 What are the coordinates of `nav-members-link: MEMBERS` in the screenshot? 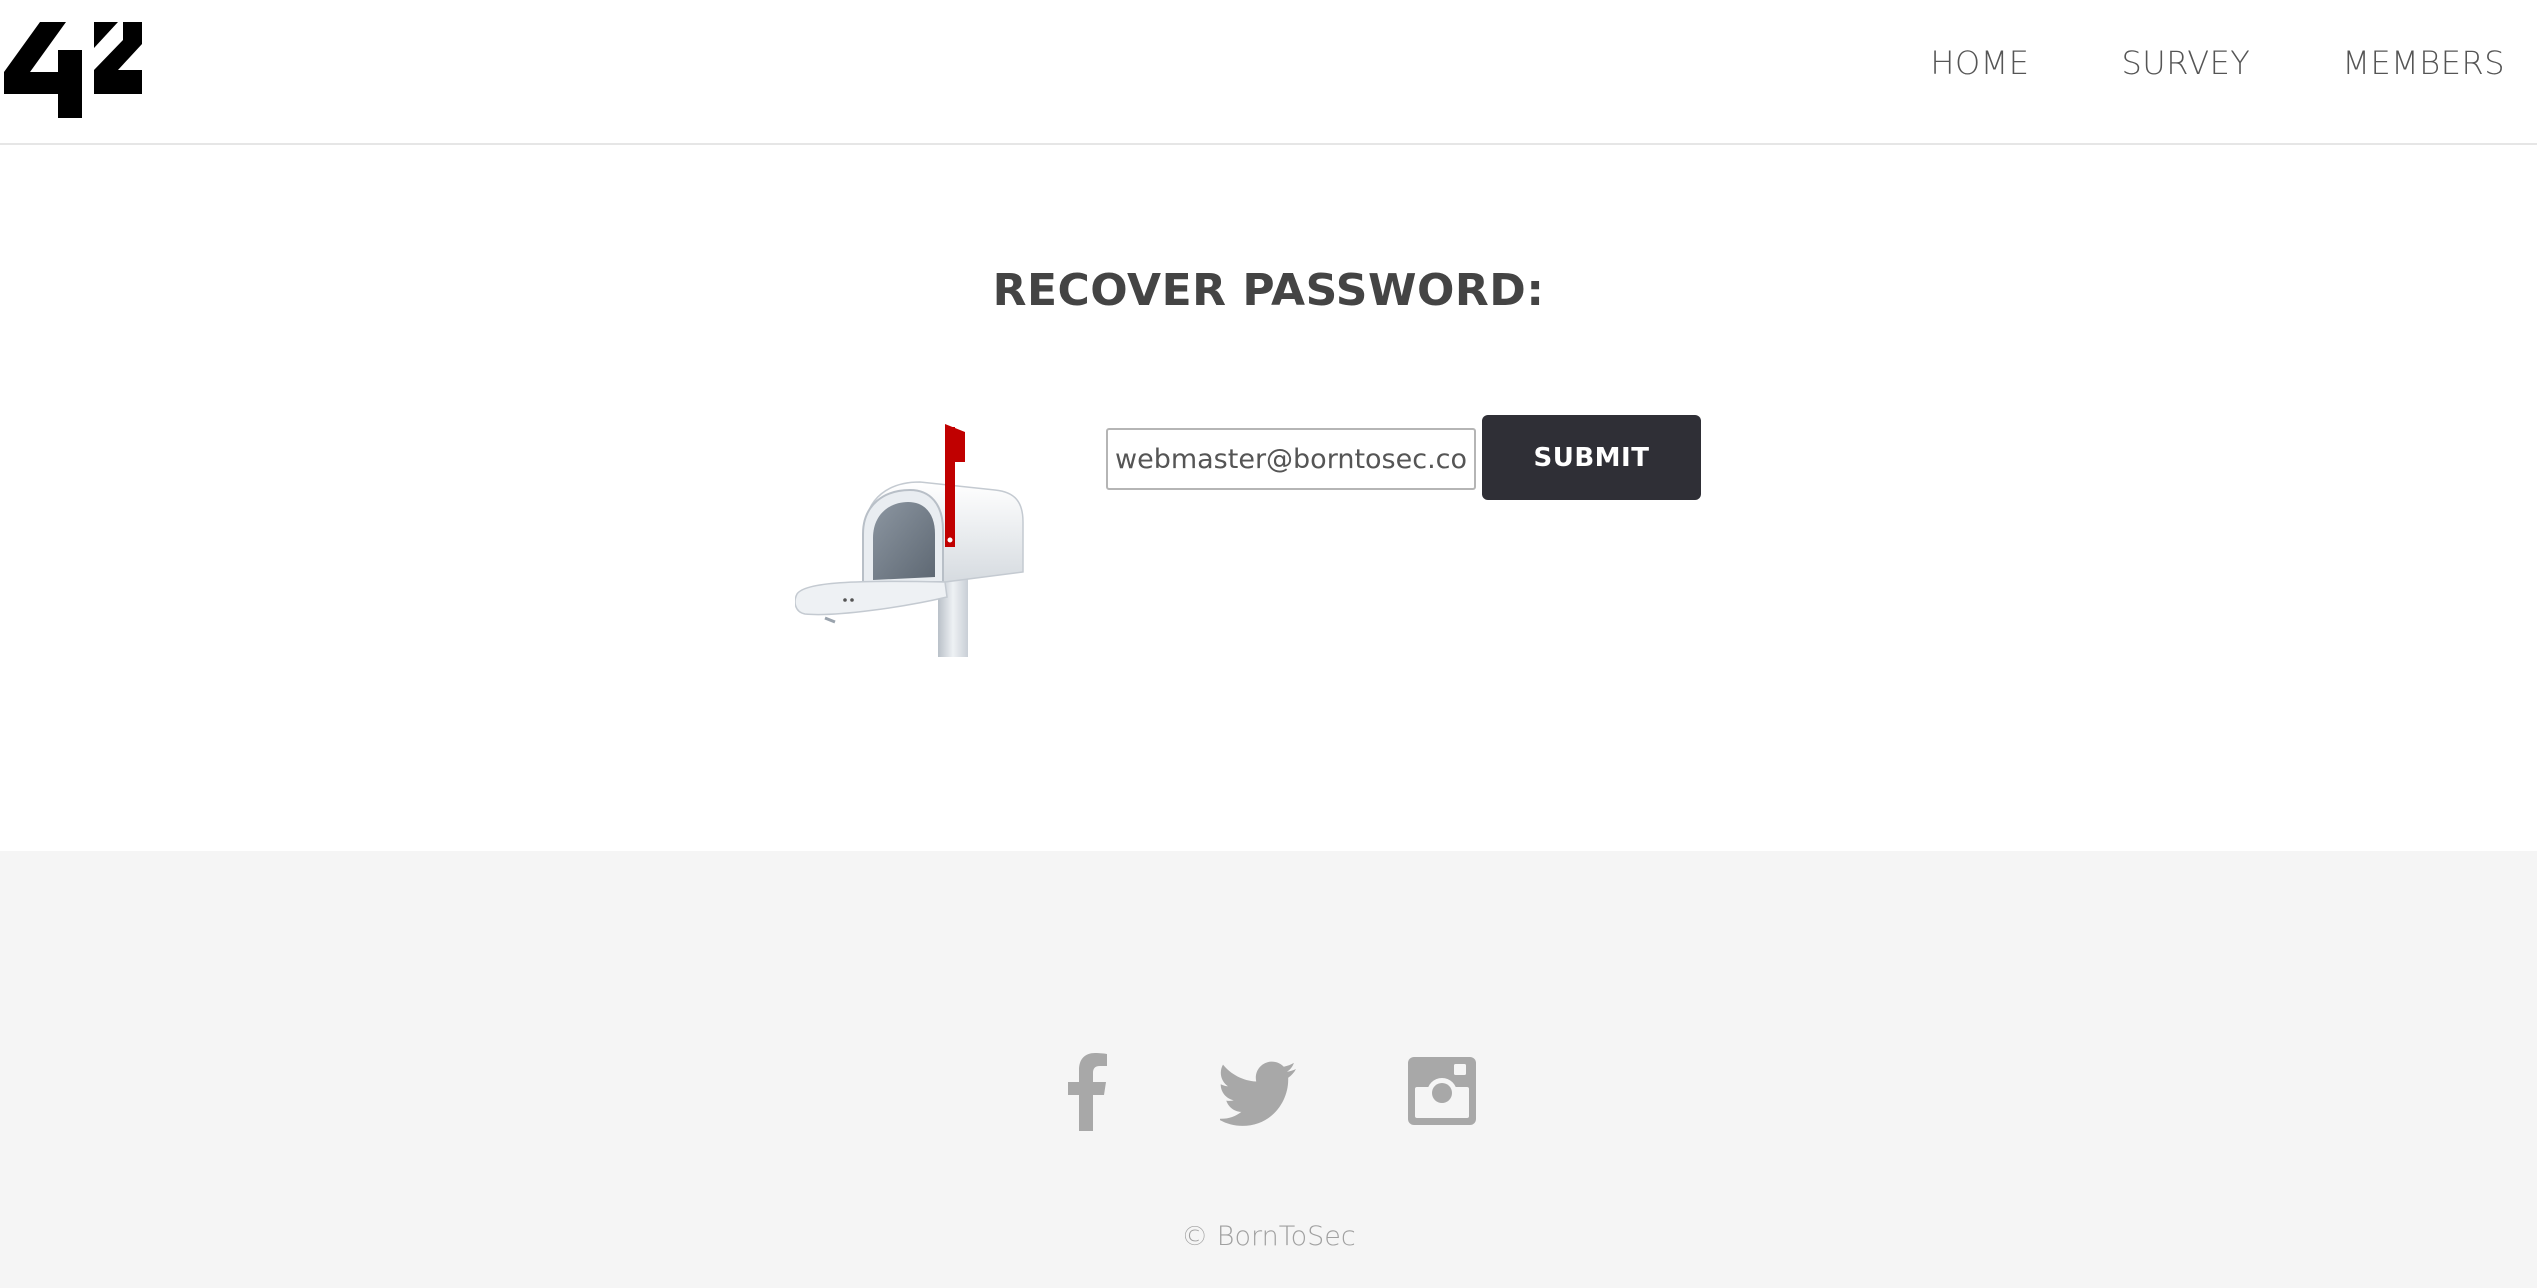 It's located at (2423, 63).